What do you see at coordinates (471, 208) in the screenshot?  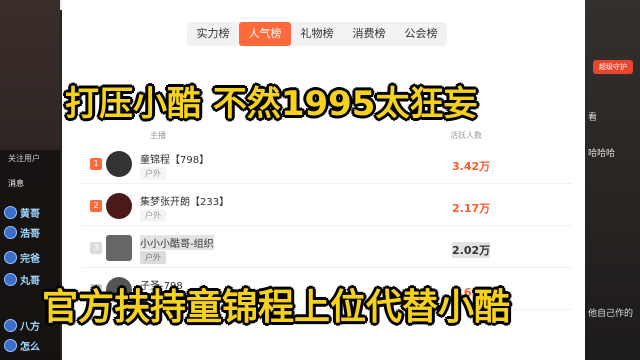 I see `active-count: 2.17万` at bounding box center [471, 208].